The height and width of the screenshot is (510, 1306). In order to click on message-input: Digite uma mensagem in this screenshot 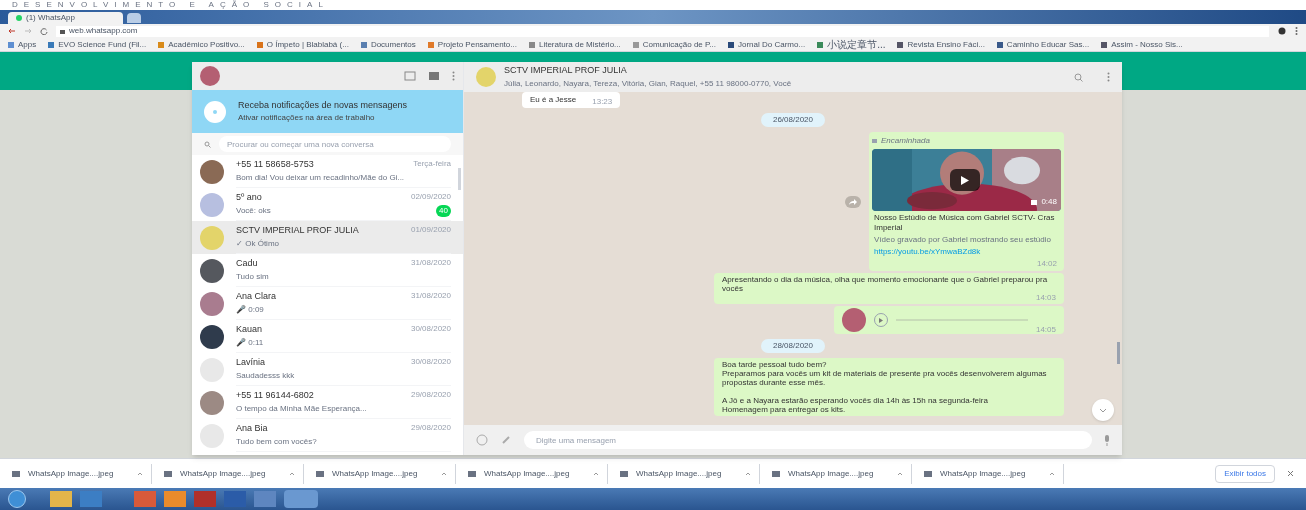, I will do `click(808, 440)`.